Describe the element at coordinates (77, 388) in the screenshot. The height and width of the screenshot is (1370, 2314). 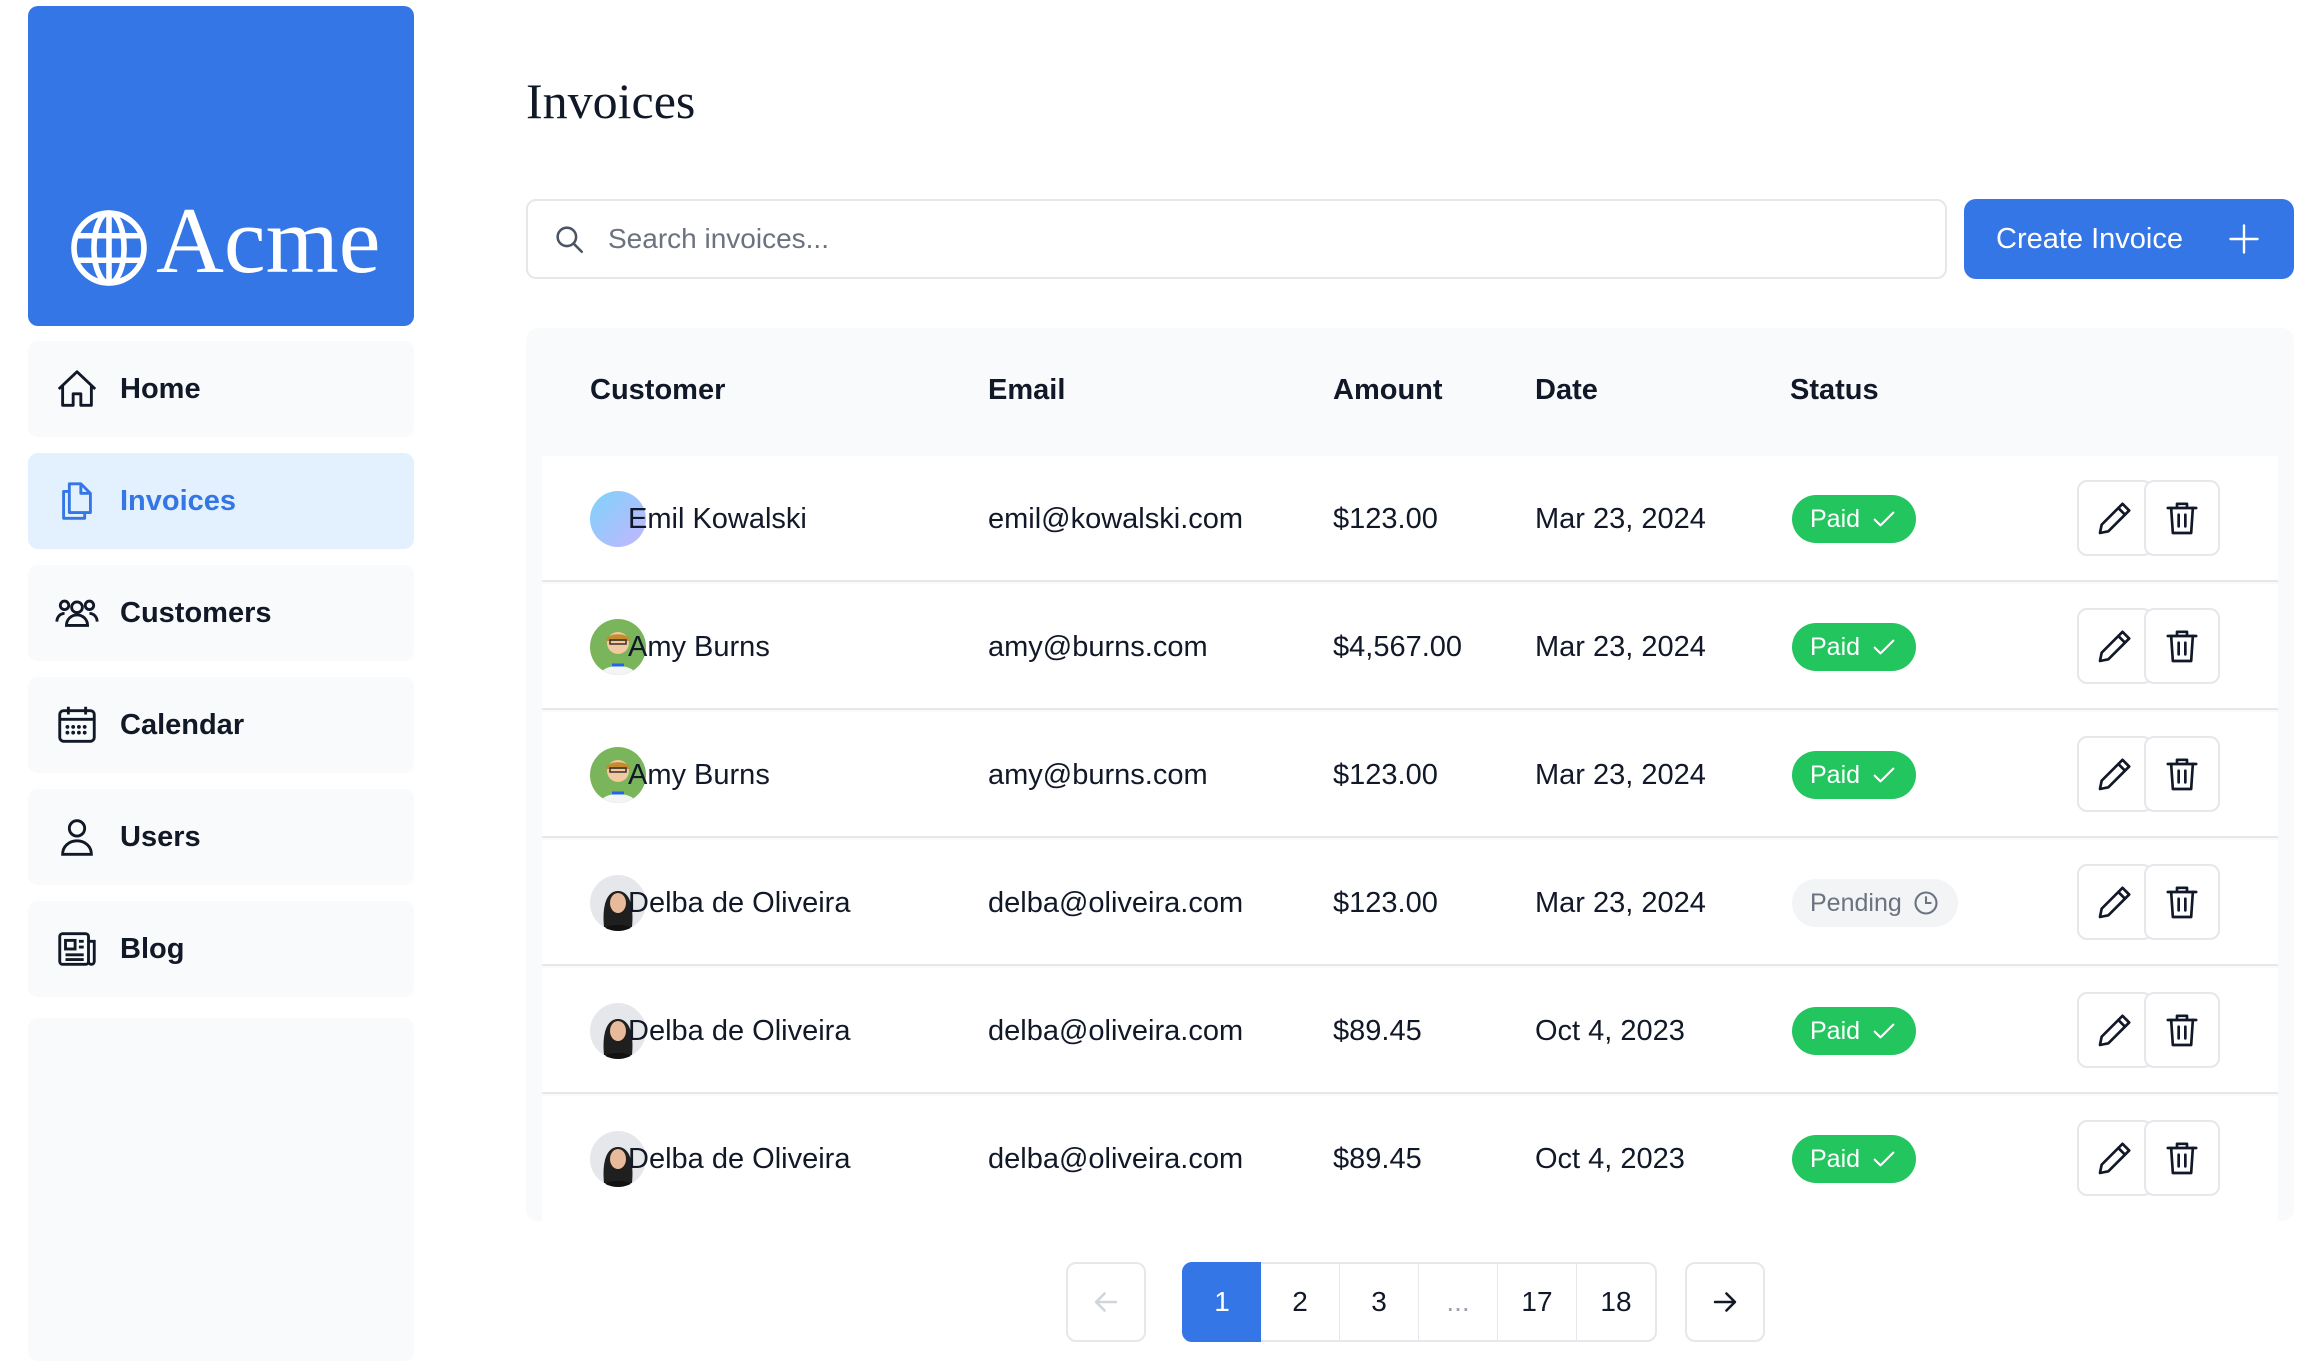
I see `home-icon` at that location.